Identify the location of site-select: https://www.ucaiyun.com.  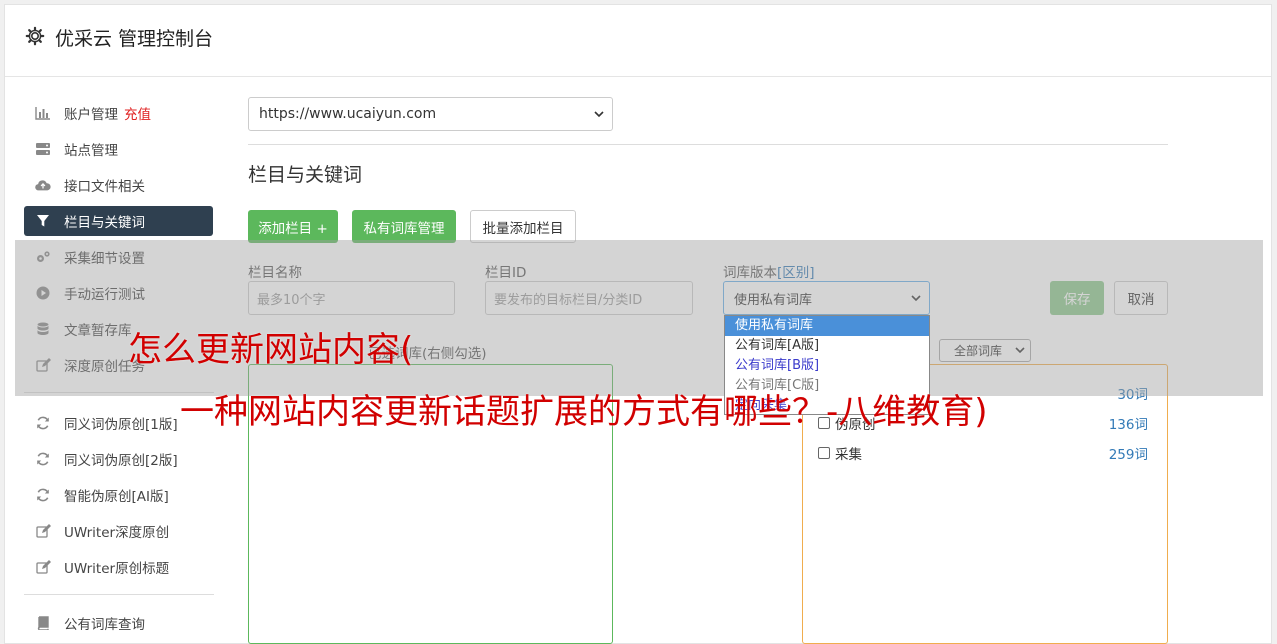
(430, 114).